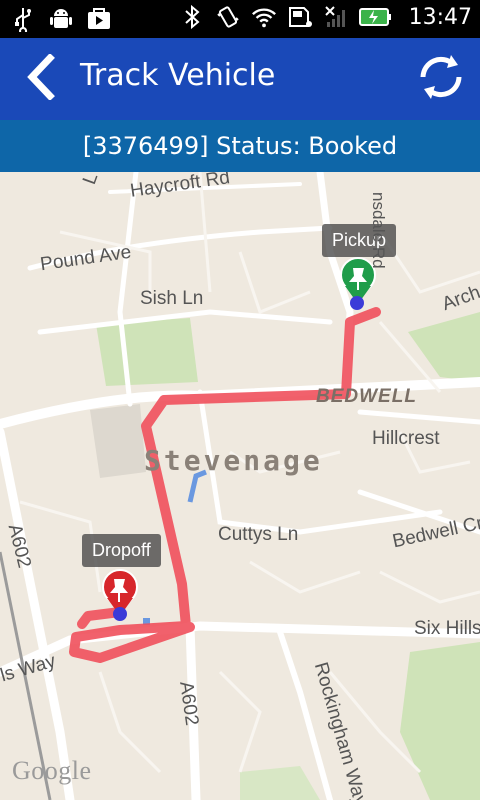  I want to click on chevron-left-icon, so click(41, 78).